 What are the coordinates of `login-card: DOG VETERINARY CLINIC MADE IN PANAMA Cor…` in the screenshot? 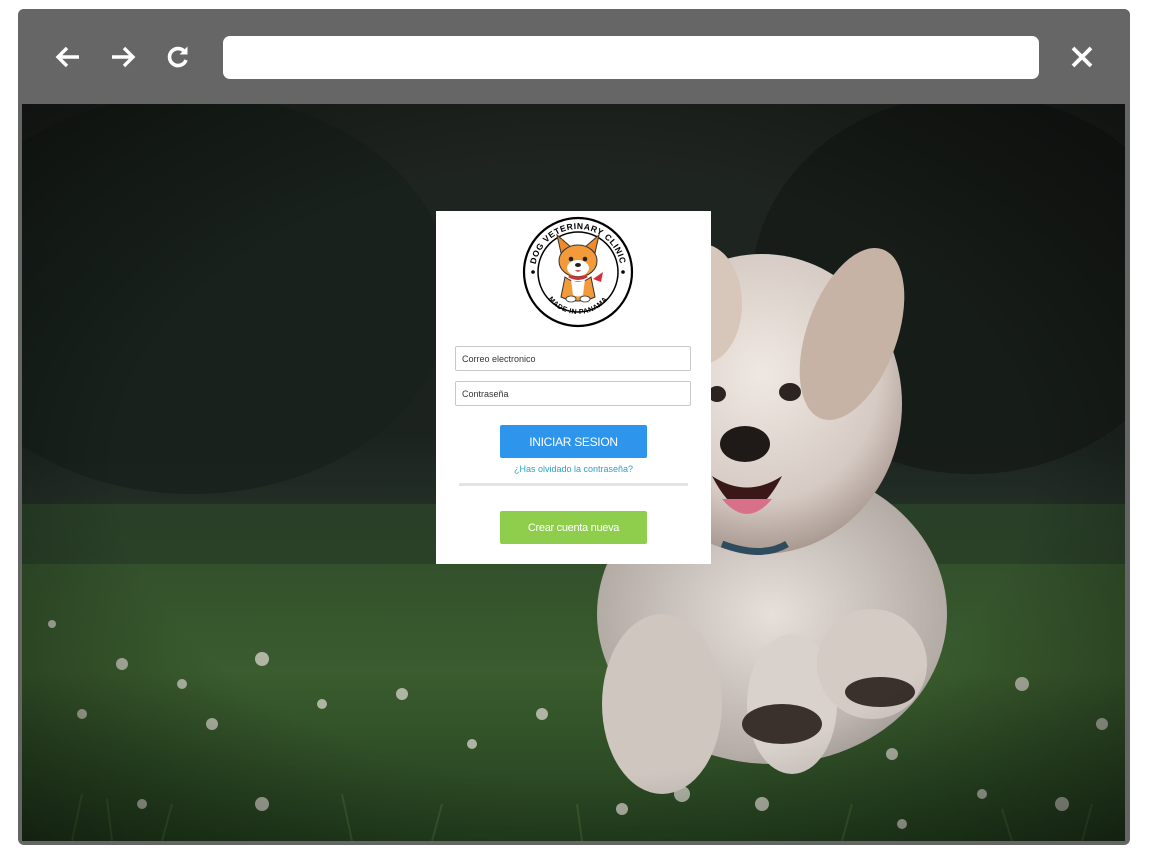 It's located at (573, 387).